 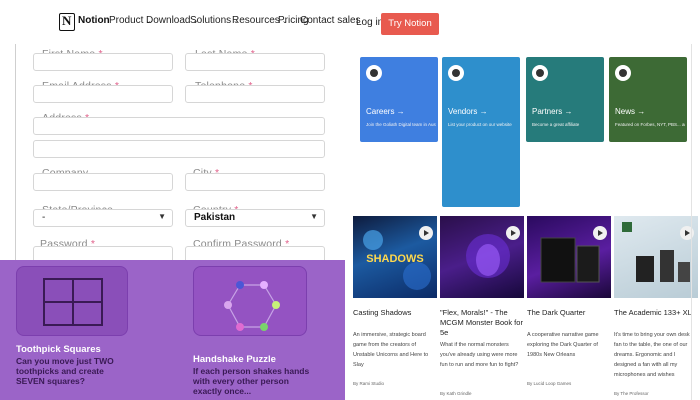 I want to click on toothpick-puzzle-title: Toothpick Squares, so click(x=58, y=349).